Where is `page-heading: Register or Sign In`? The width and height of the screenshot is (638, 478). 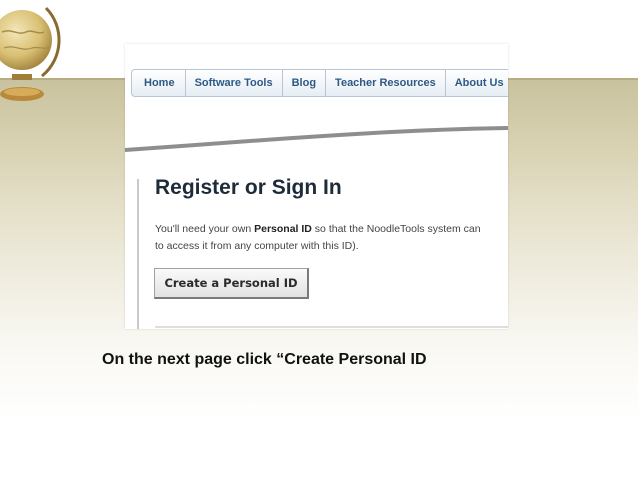
page-heading: Register or Sign In is located at coordinates (248, 187).